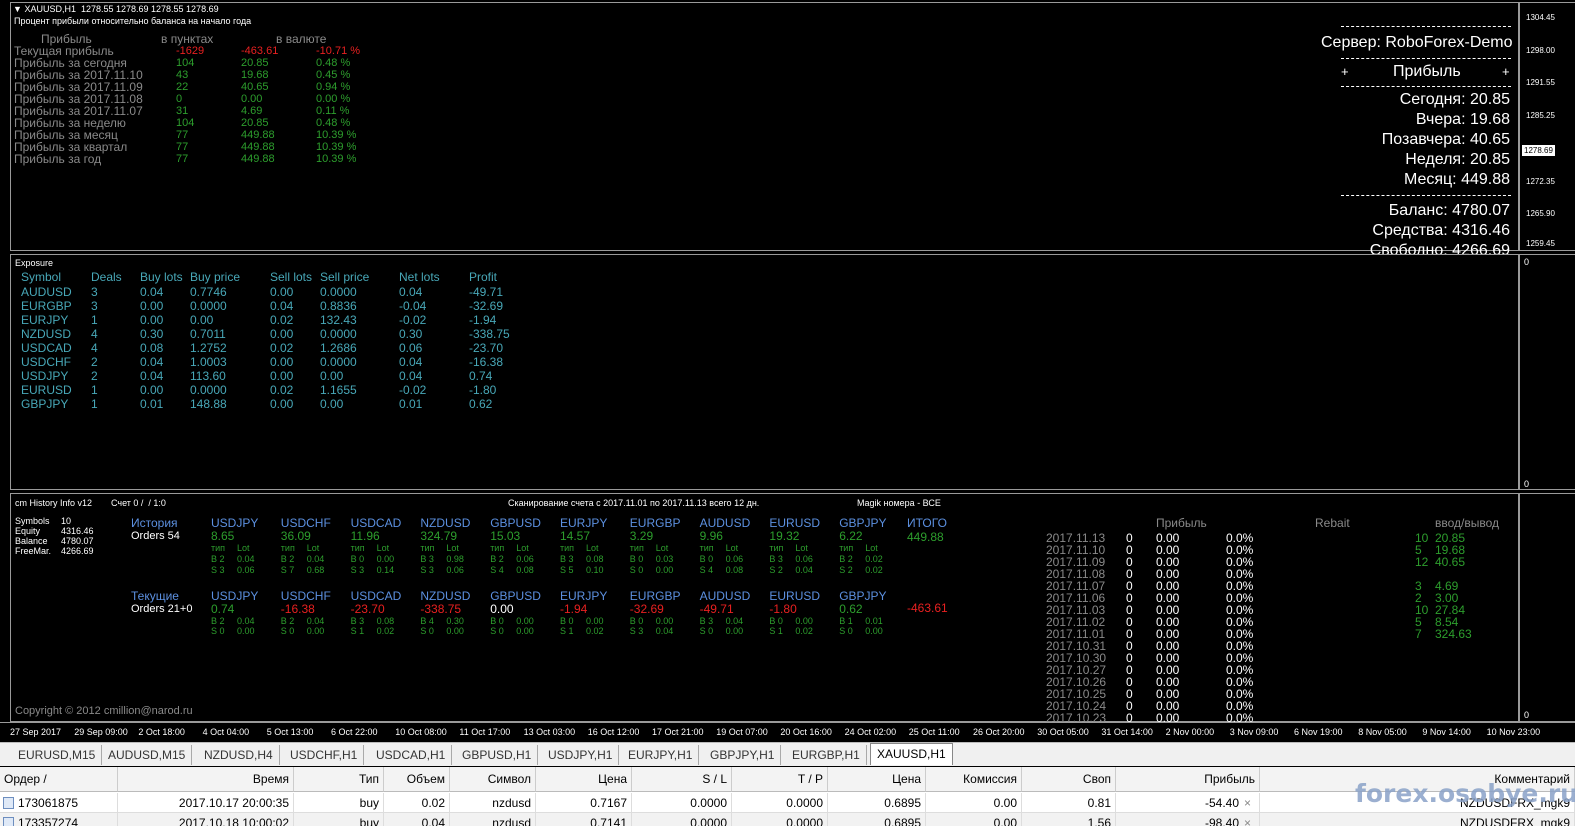 This screenshot has height=826, width=1575. I want to click on block-sell: S 3, so click(427, 570).